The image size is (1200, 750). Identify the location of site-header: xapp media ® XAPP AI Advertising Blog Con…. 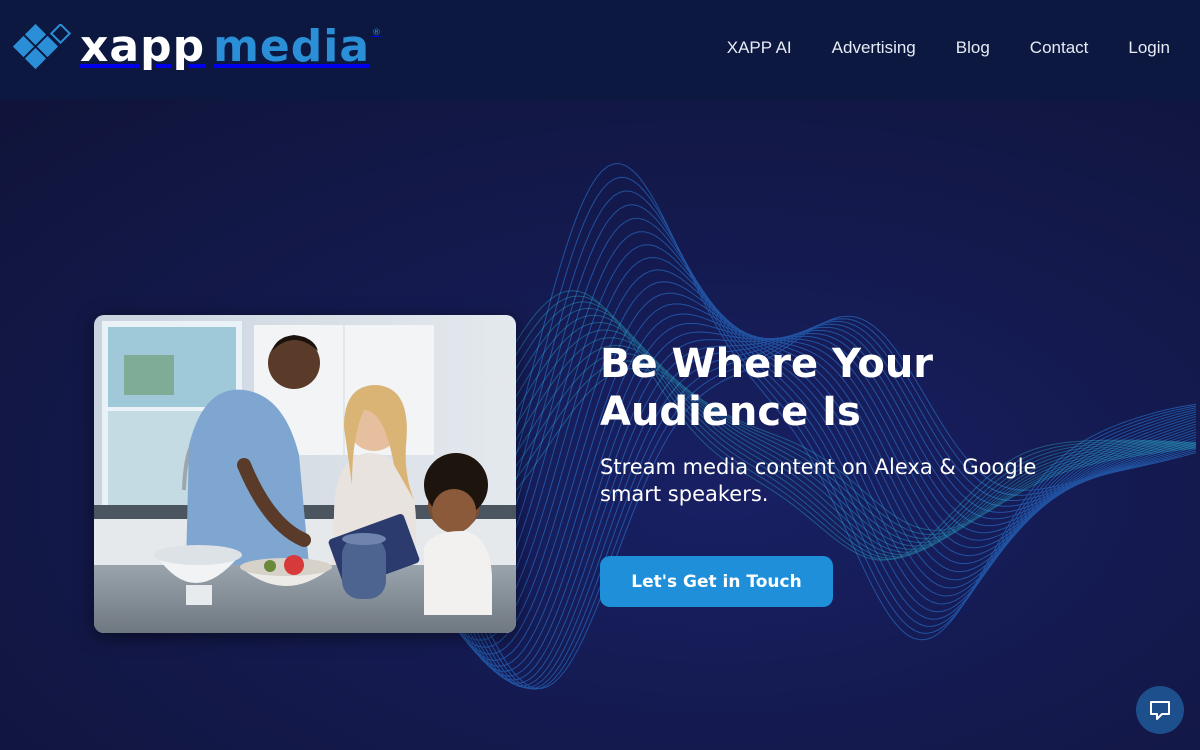
(600, 50).